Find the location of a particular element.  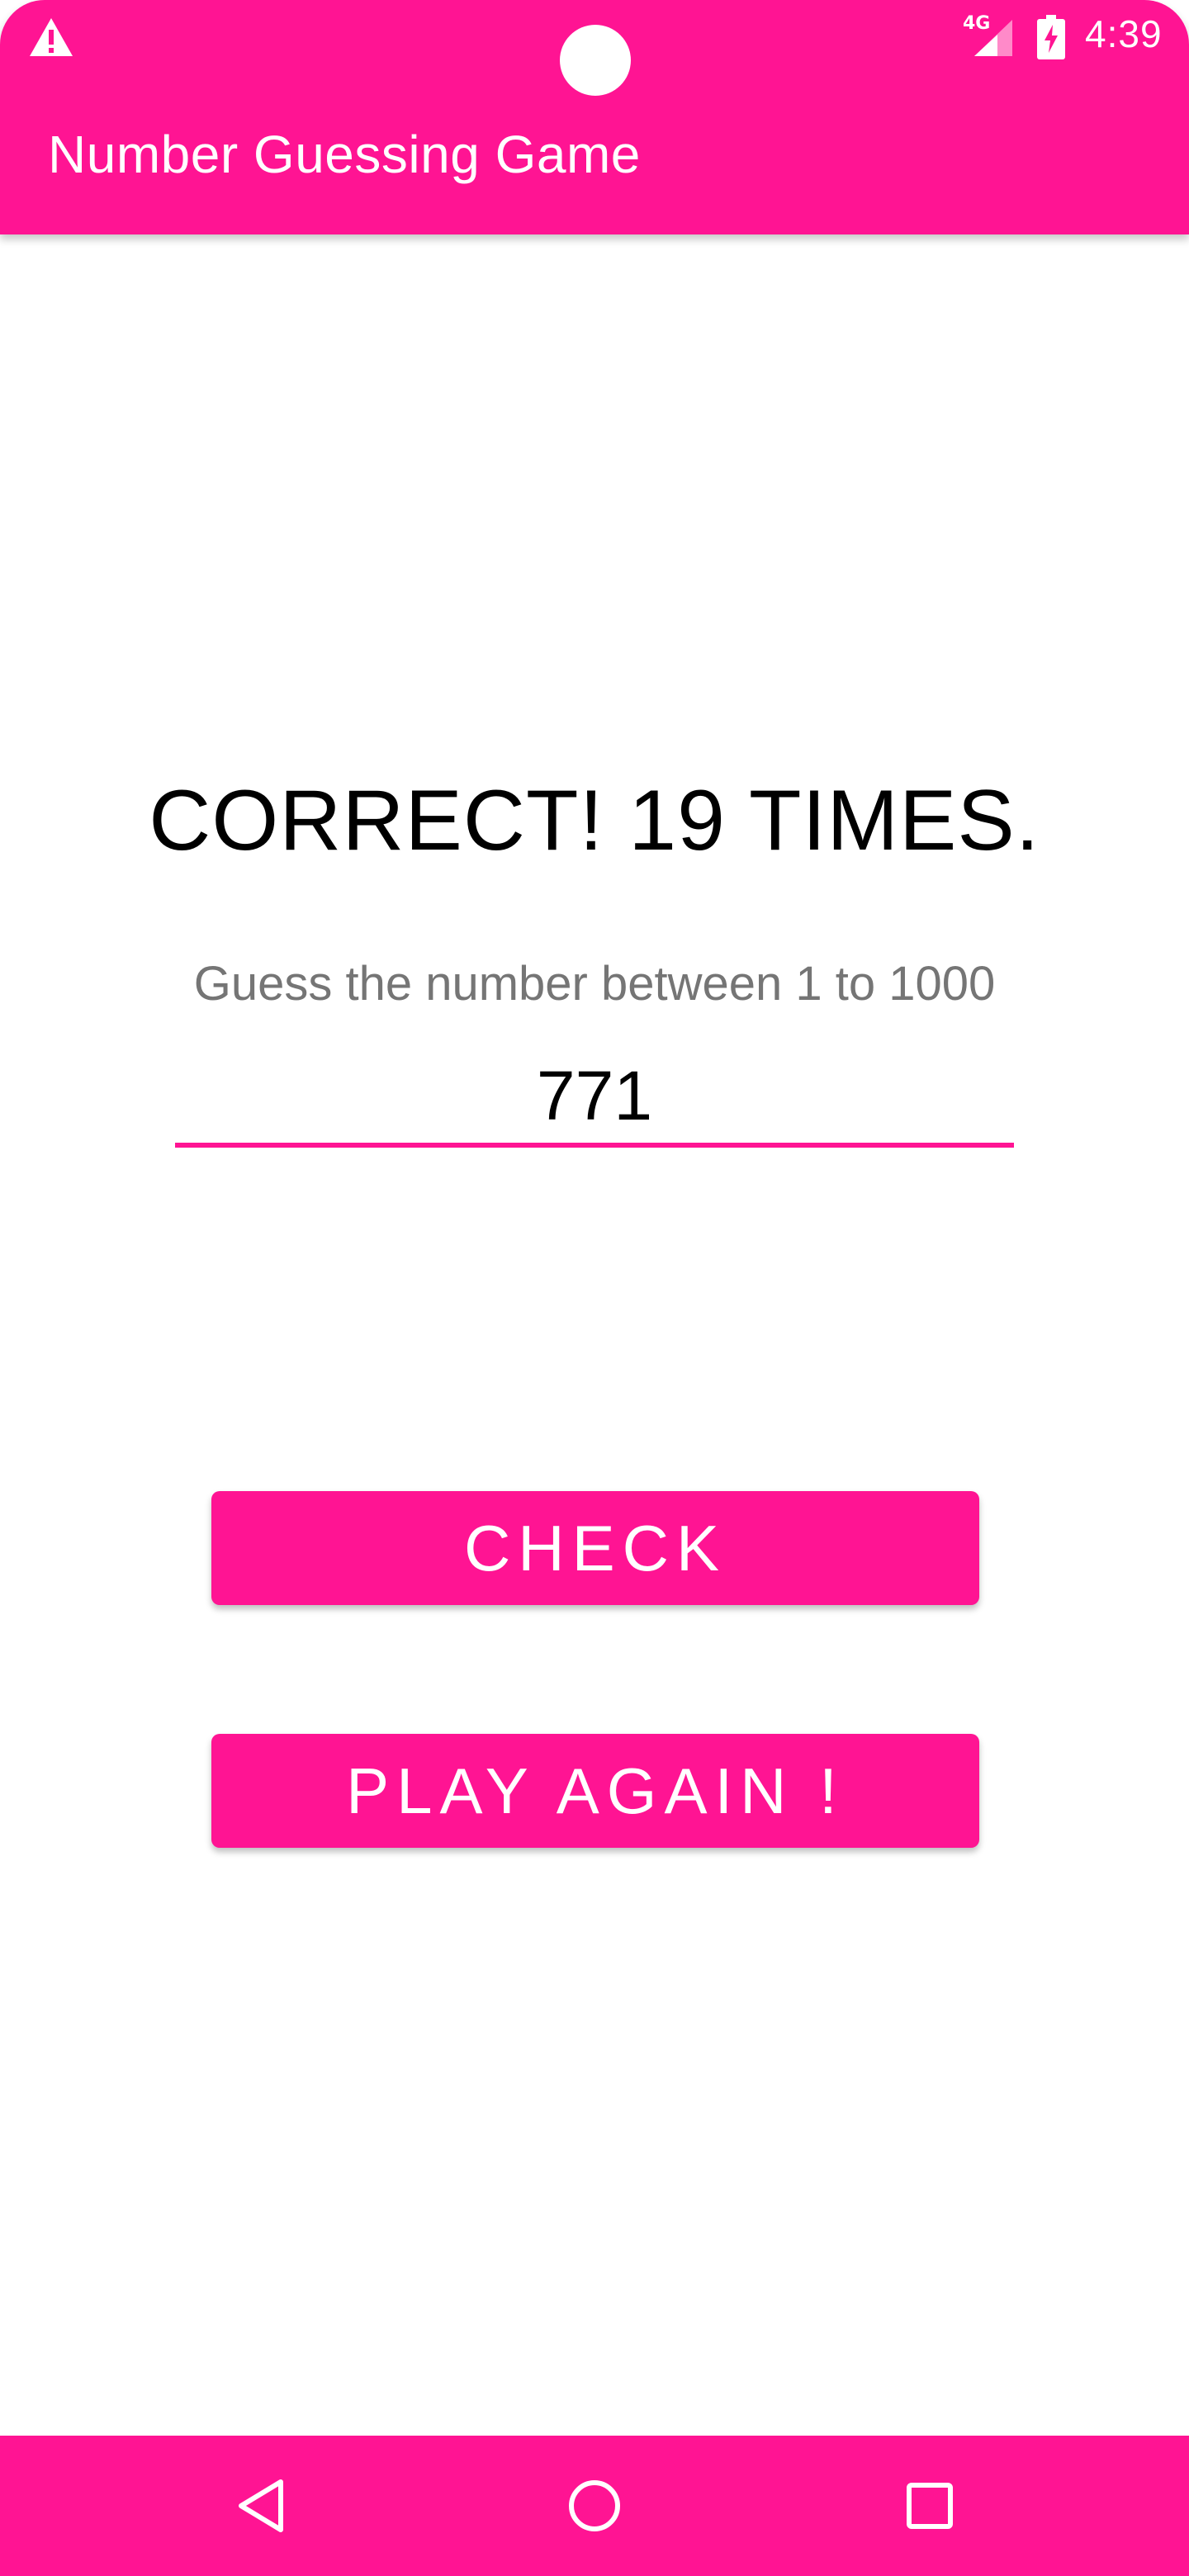

nav-back-button is located at coordinates (261, 2506).